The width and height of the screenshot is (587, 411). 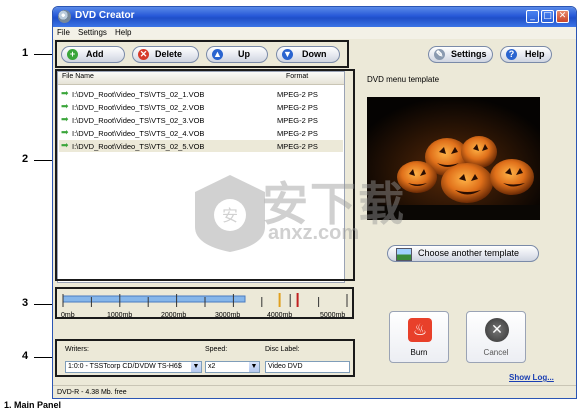 I want to click on highlight-toolbar, so click(x=202, y=54).